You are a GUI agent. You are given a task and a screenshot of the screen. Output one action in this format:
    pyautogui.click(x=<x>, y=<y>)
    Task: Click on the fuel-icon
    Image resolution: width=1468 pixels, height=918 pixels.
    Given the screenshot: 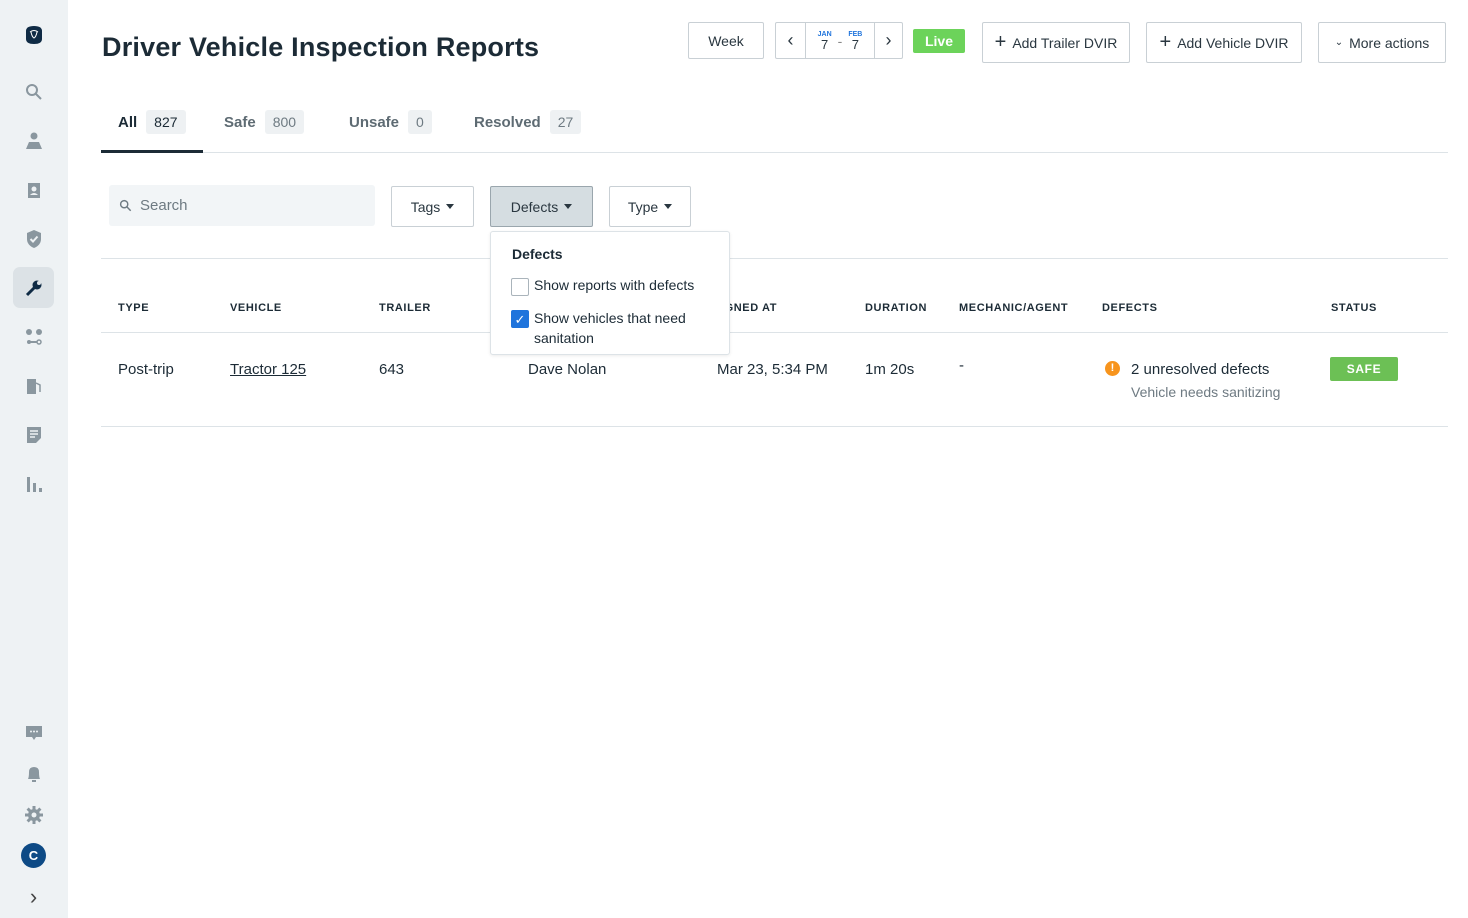 What is the action you would take?
    pyautogui.click(x=33, y=385)
    